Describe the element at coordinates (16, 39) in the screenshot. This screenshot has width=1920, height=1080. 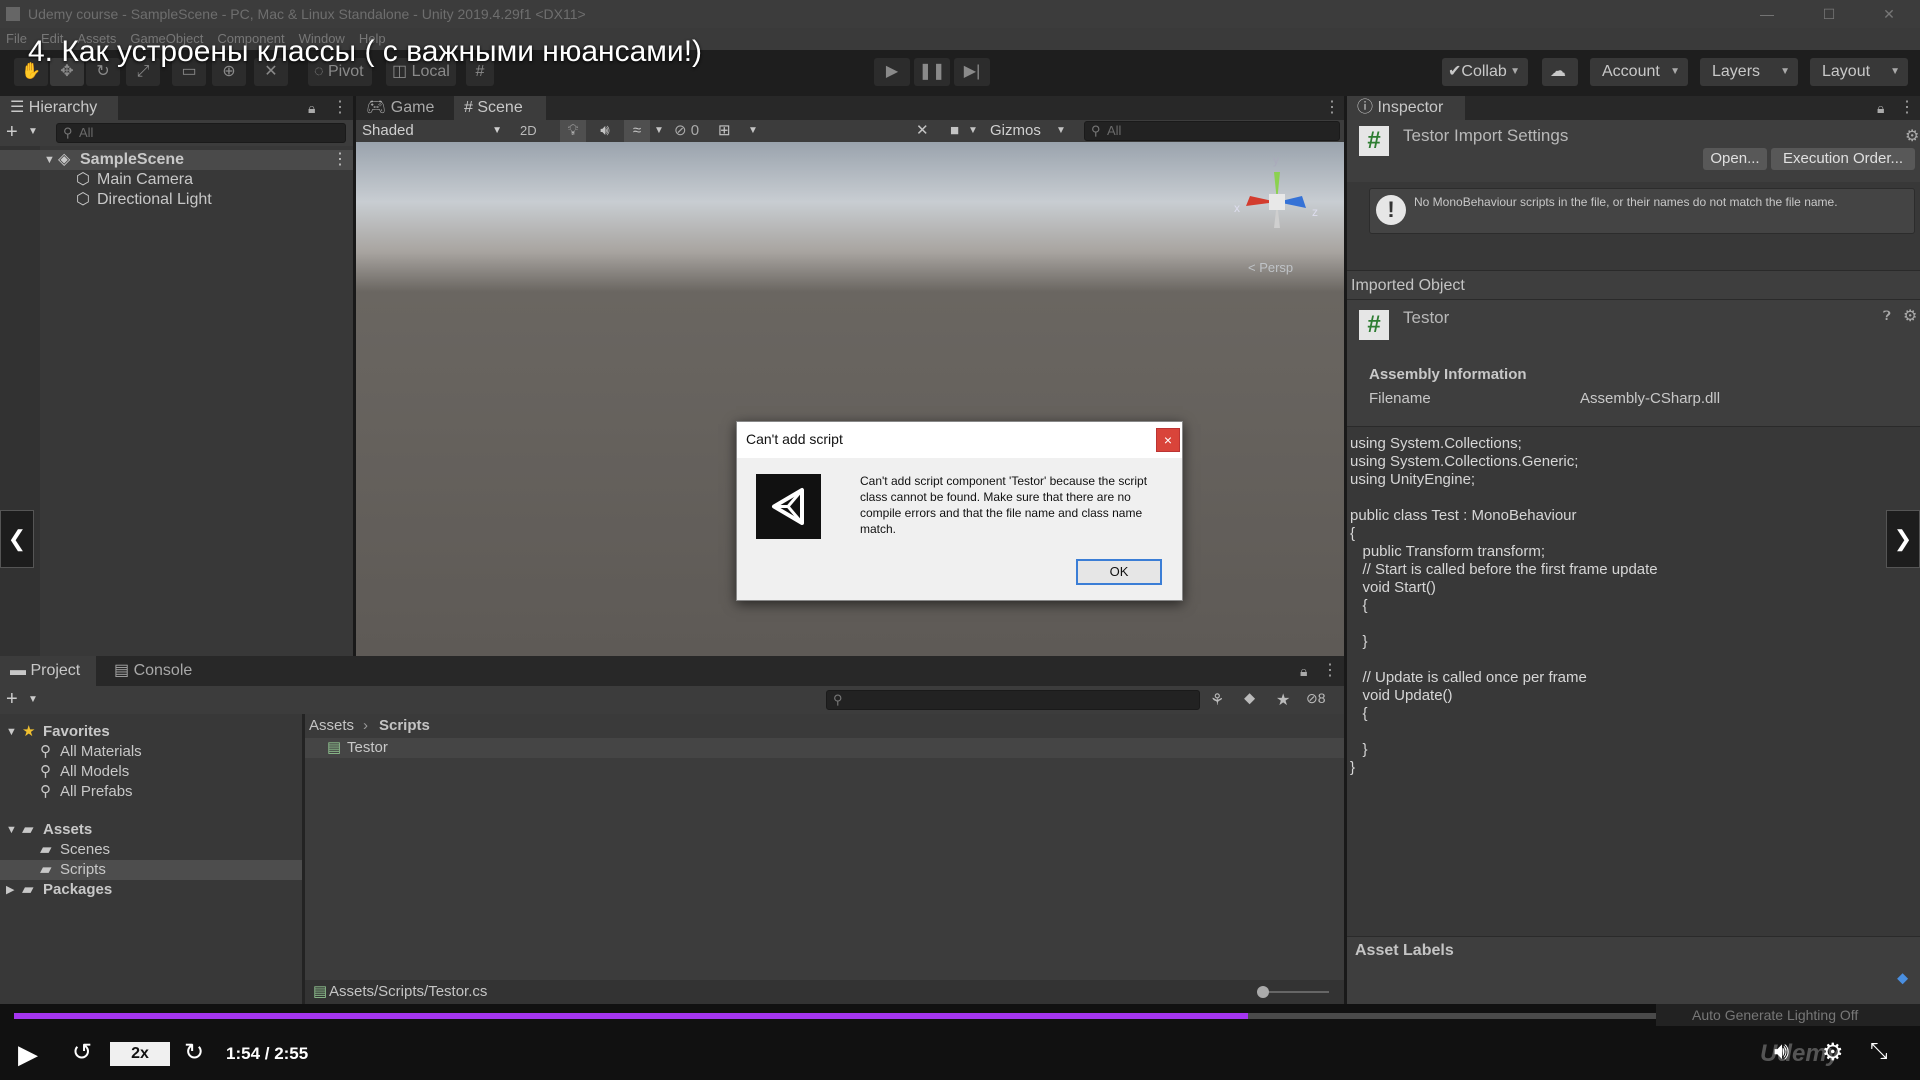
I see `menu-file: File` at that location.